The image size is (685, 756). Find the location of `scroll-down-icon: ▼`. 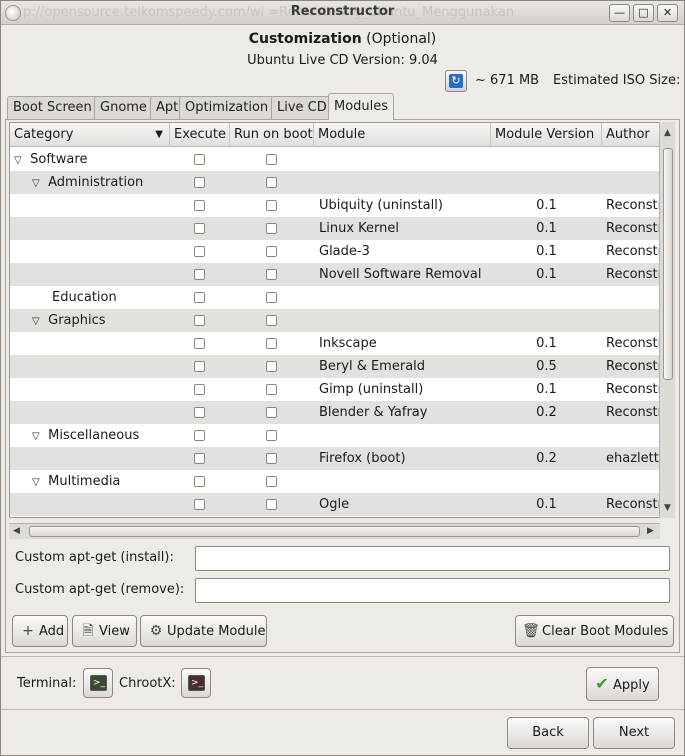

scroll-down-icon: ▼ is located at coordinates (667, 508).